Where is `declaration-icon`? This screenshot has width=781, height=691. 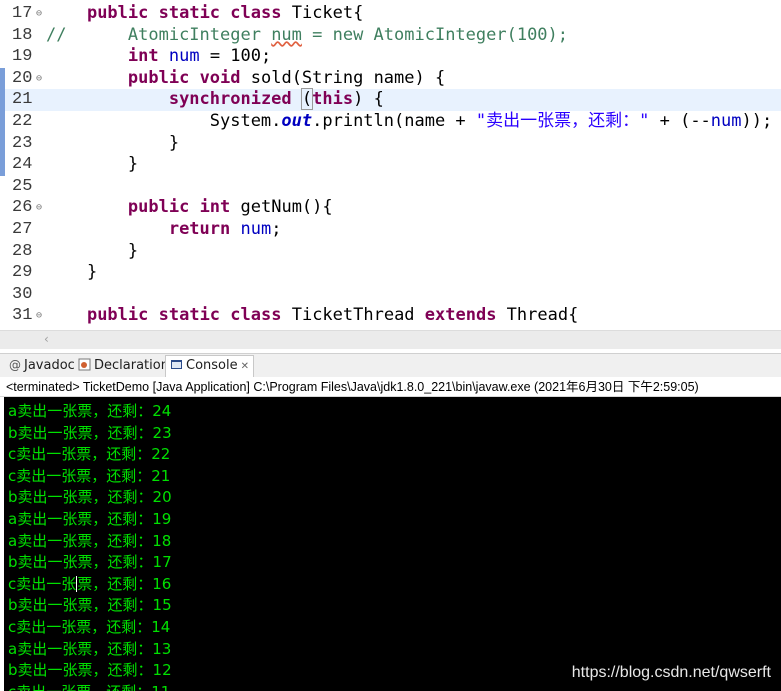 declaration-icon is located at coordinates (84, 364).